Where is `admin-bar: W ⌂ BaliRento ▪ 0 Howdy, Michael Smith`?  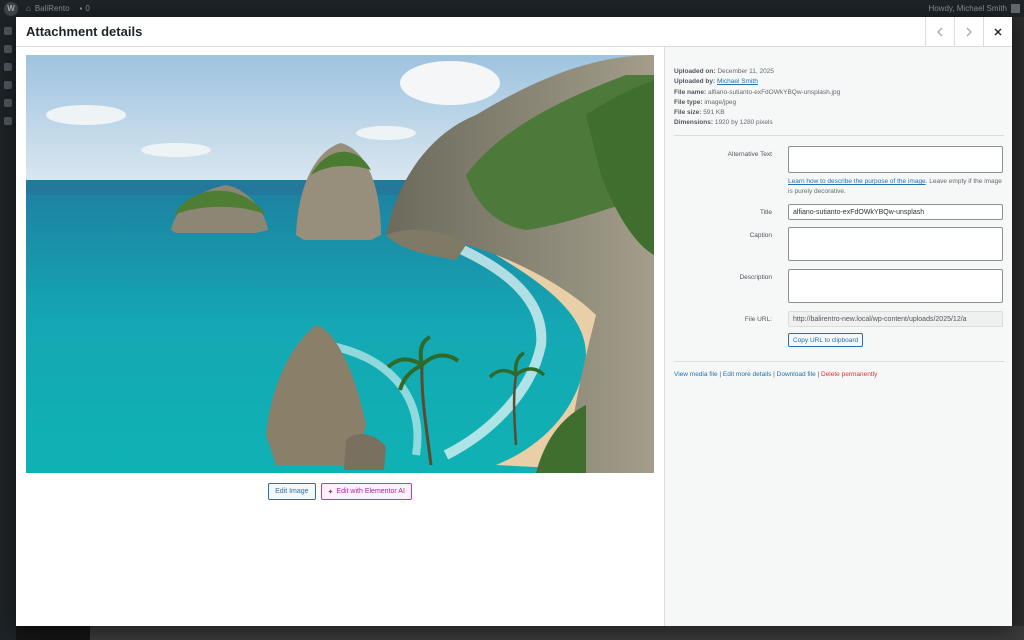
admin-bar: W ⌂ BaliRento ▪ 0 Howdy, Michael Smith is located at coordinates (512, 8).